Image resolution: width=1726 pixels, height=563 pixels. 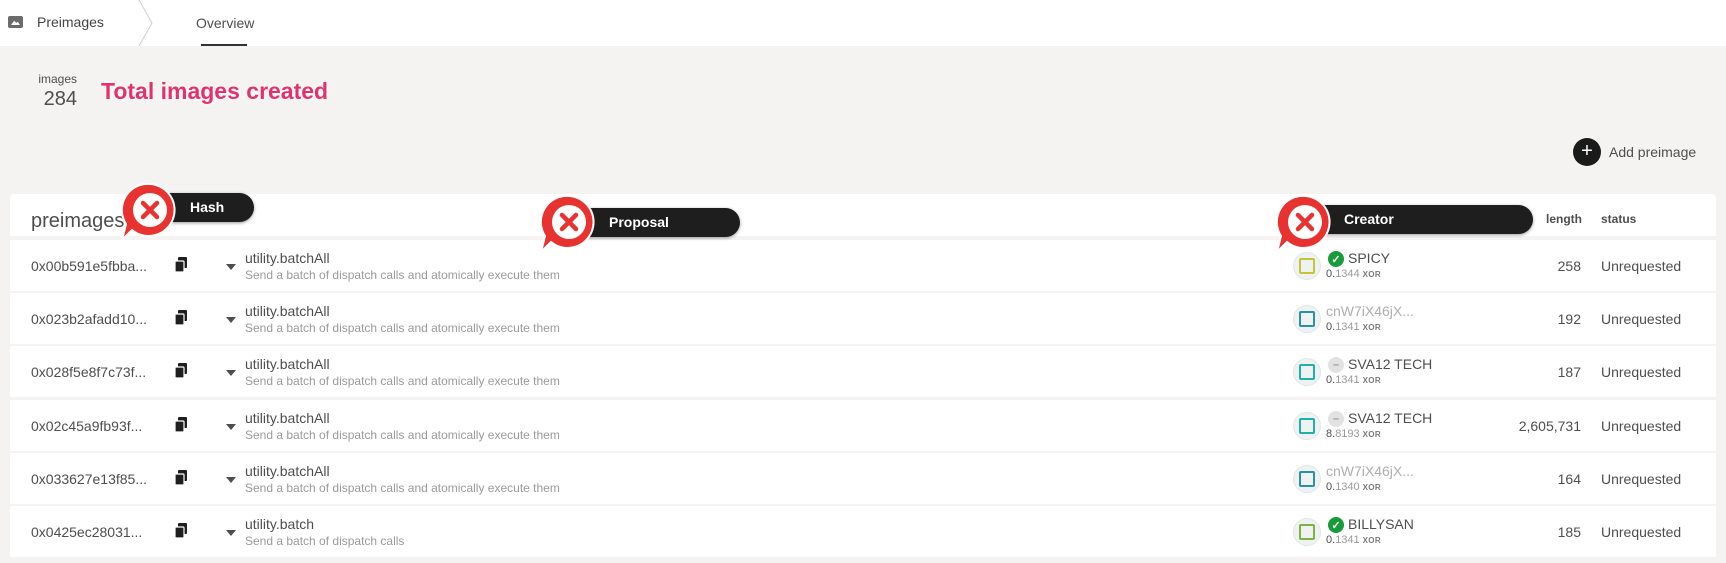 I want to click on balance-decimal: 1340, so click(x=1347, y=487).